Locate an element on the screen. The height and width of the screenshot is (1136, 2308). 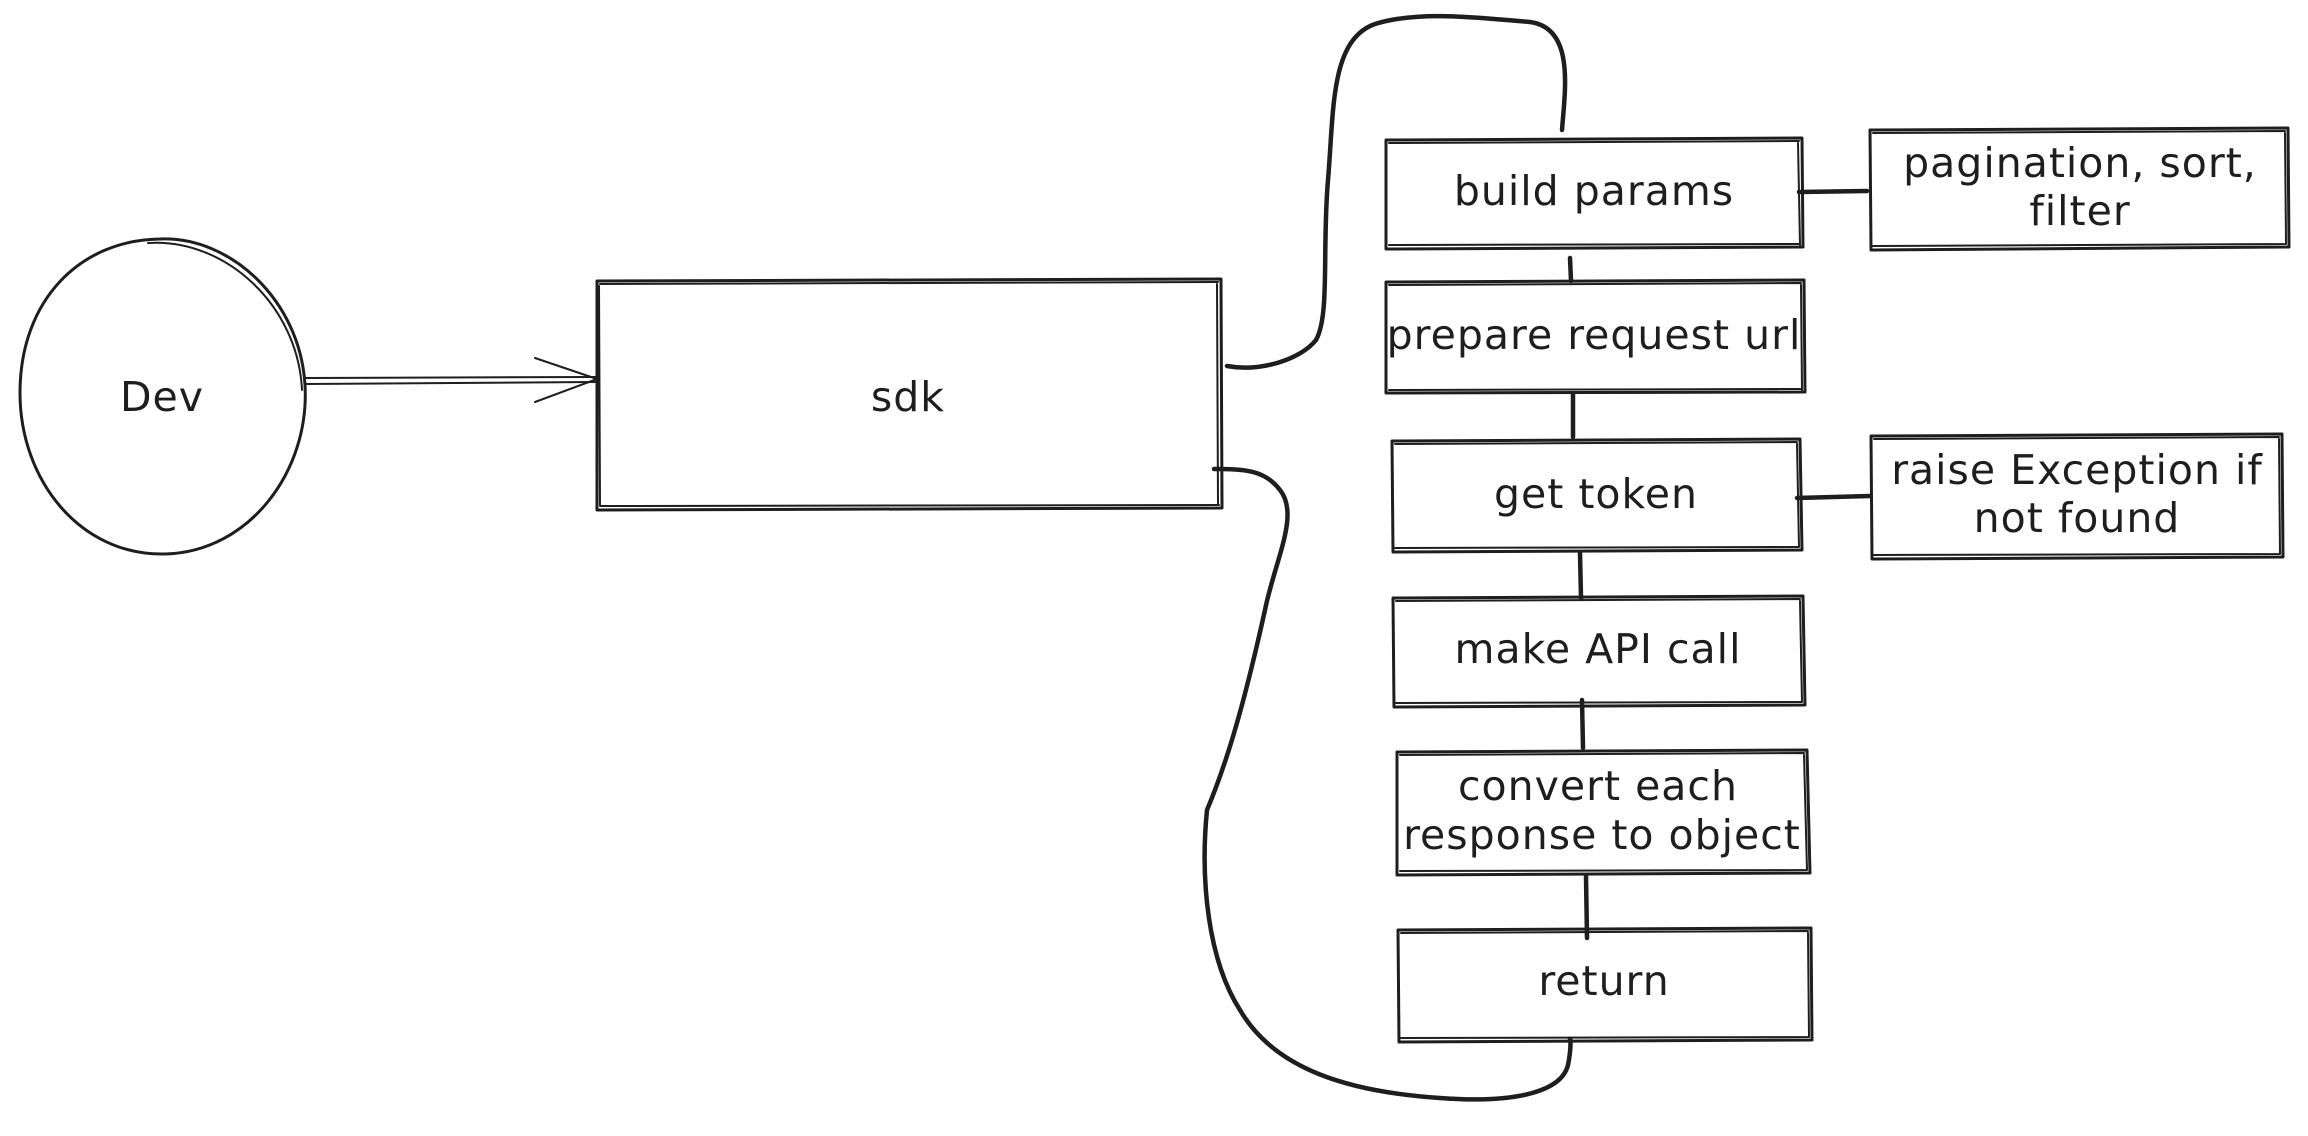
token-to-api-connector is located at coordinates (1580, 575).